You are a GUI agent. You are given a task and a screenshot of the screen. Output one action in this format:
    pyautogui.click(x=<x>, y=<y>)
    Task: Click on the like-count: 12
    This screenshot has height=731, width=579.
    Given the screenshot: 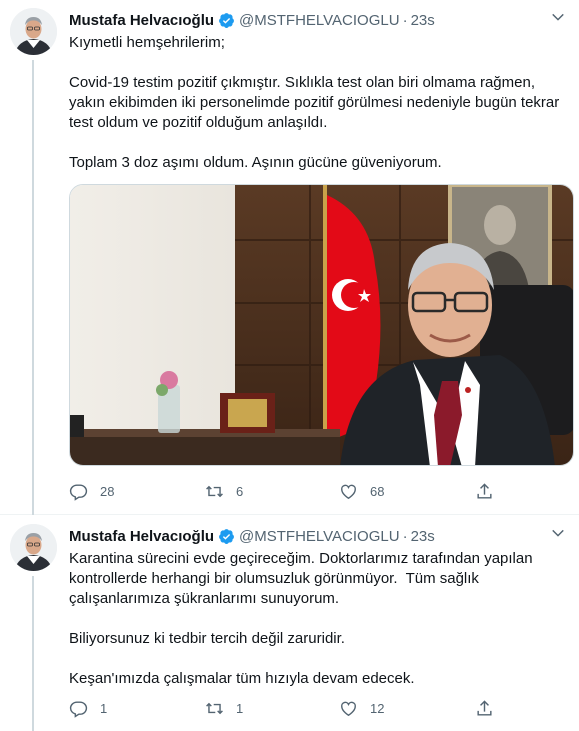 What is the action you would take?
    pyautogui.click(x=377, y=708)
    